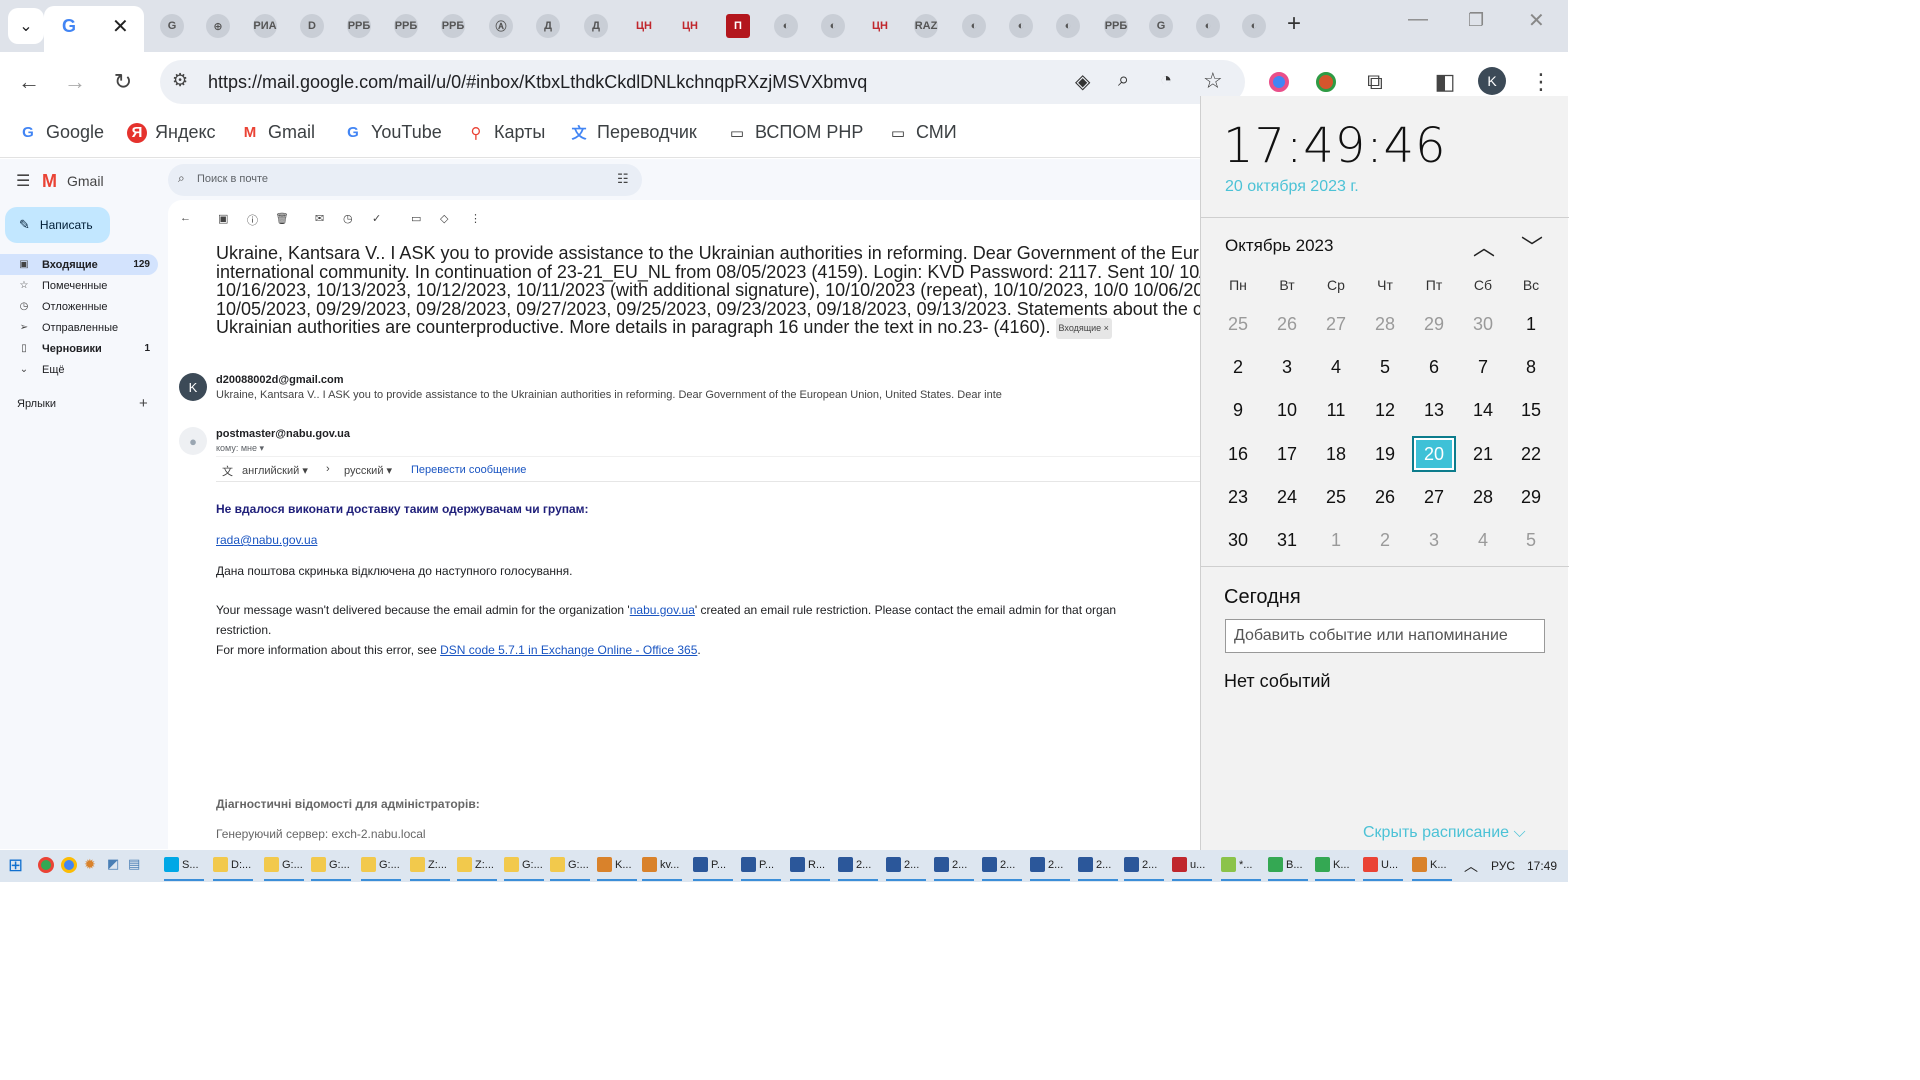  I want to click on chrome-pinned-icon, so click(46, 865).